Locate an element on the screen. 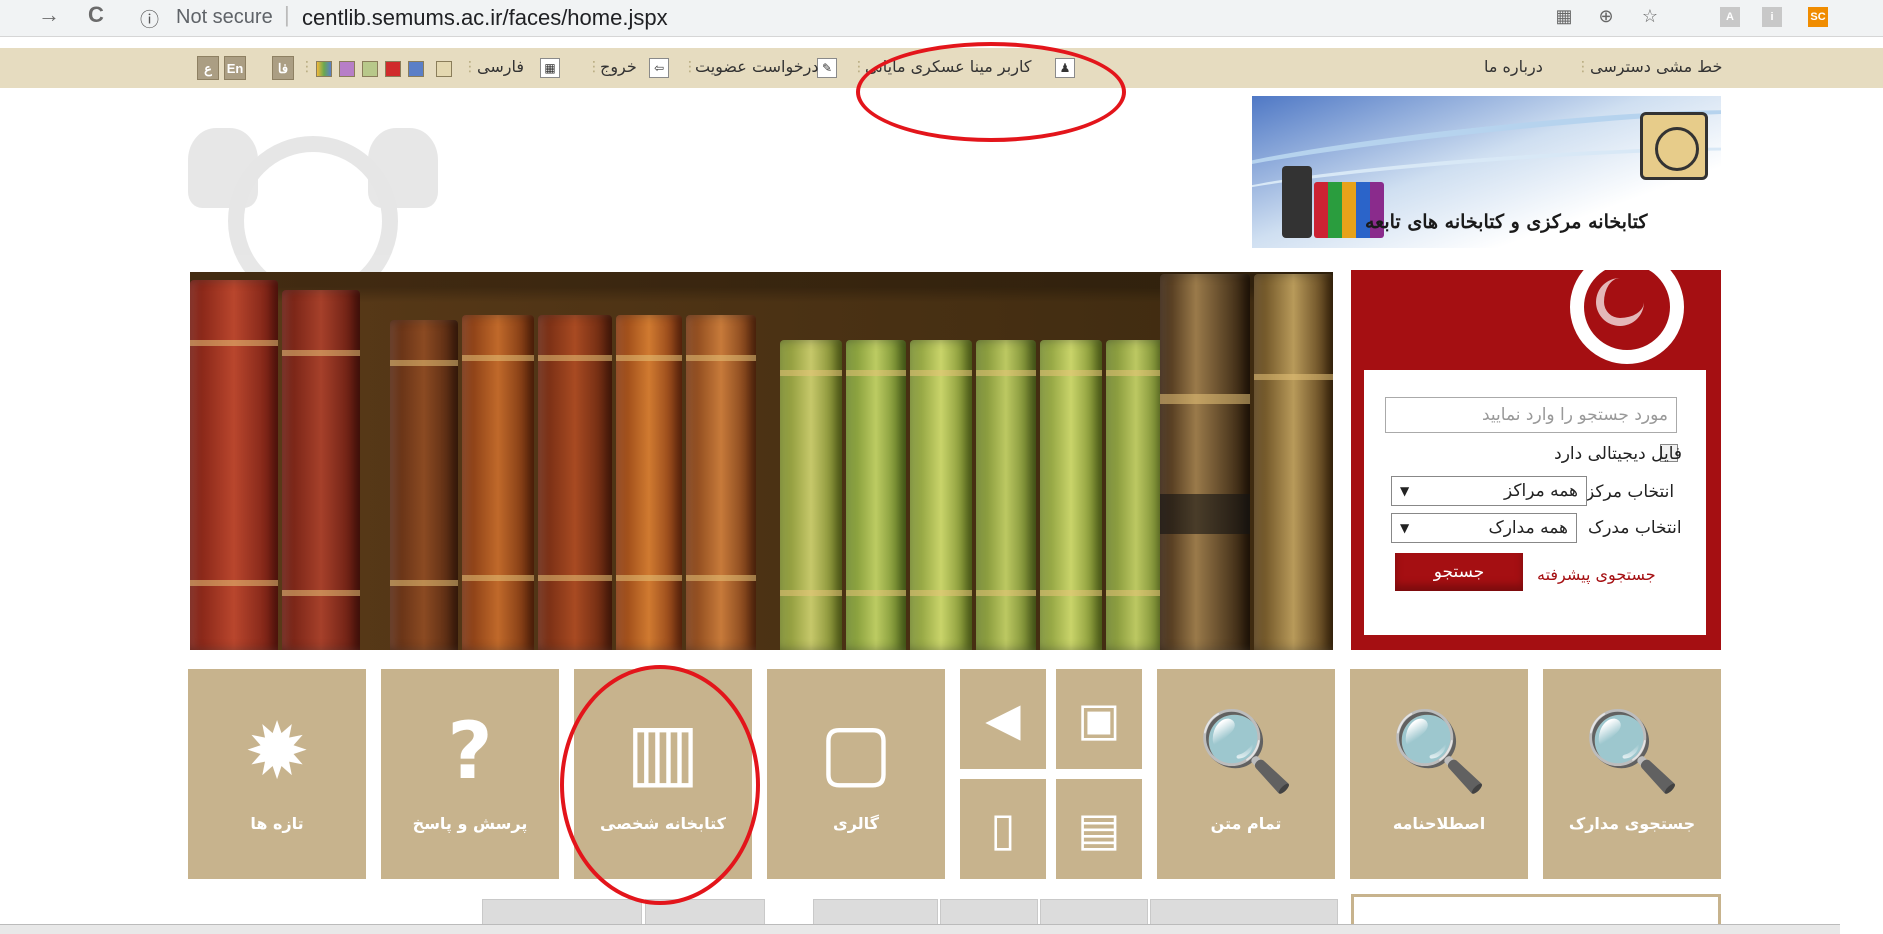  image-icon: ▣ is located at coordinates (1099, 719).